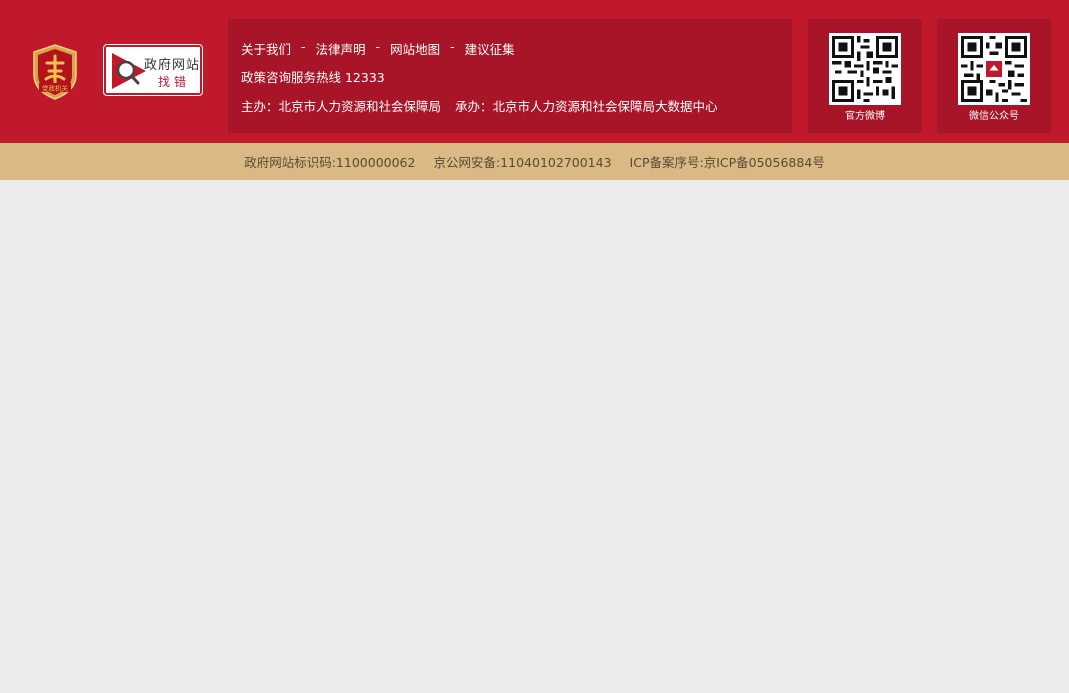 The height and width of the screenshot is (693, 1069). I want to click on icp-record: ICP备案序号:京ICP备05056884号, so click(727, 161).